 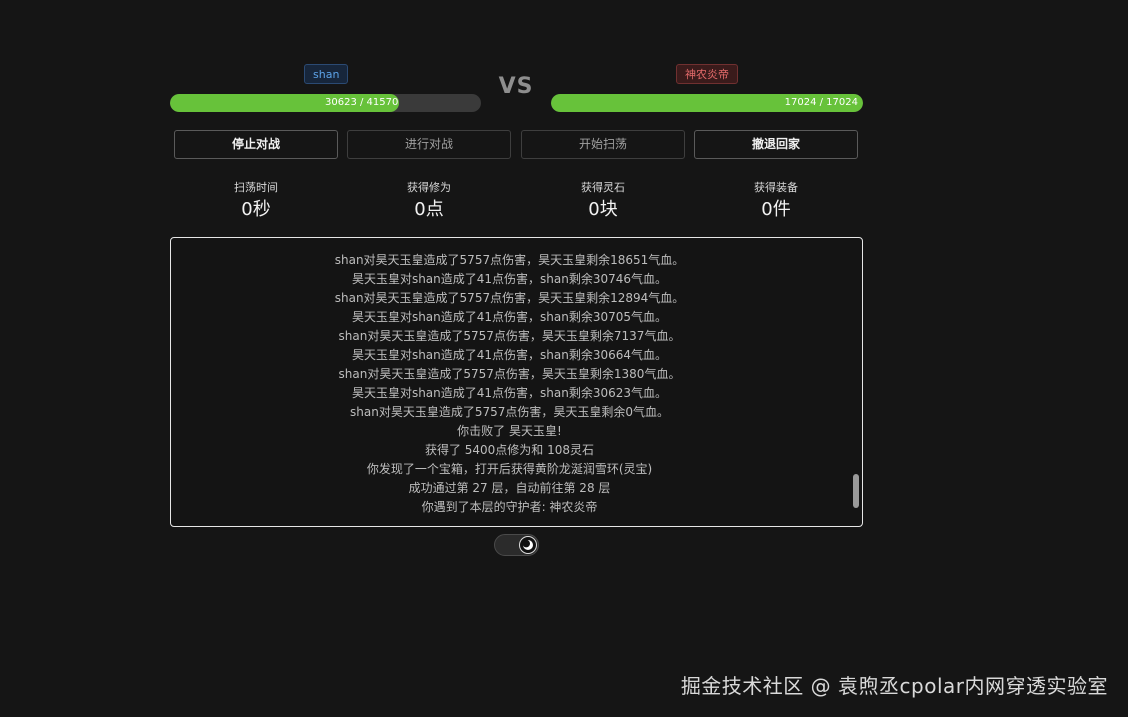 I want to click on stat-value: 0块, so click(x=603, y=209).